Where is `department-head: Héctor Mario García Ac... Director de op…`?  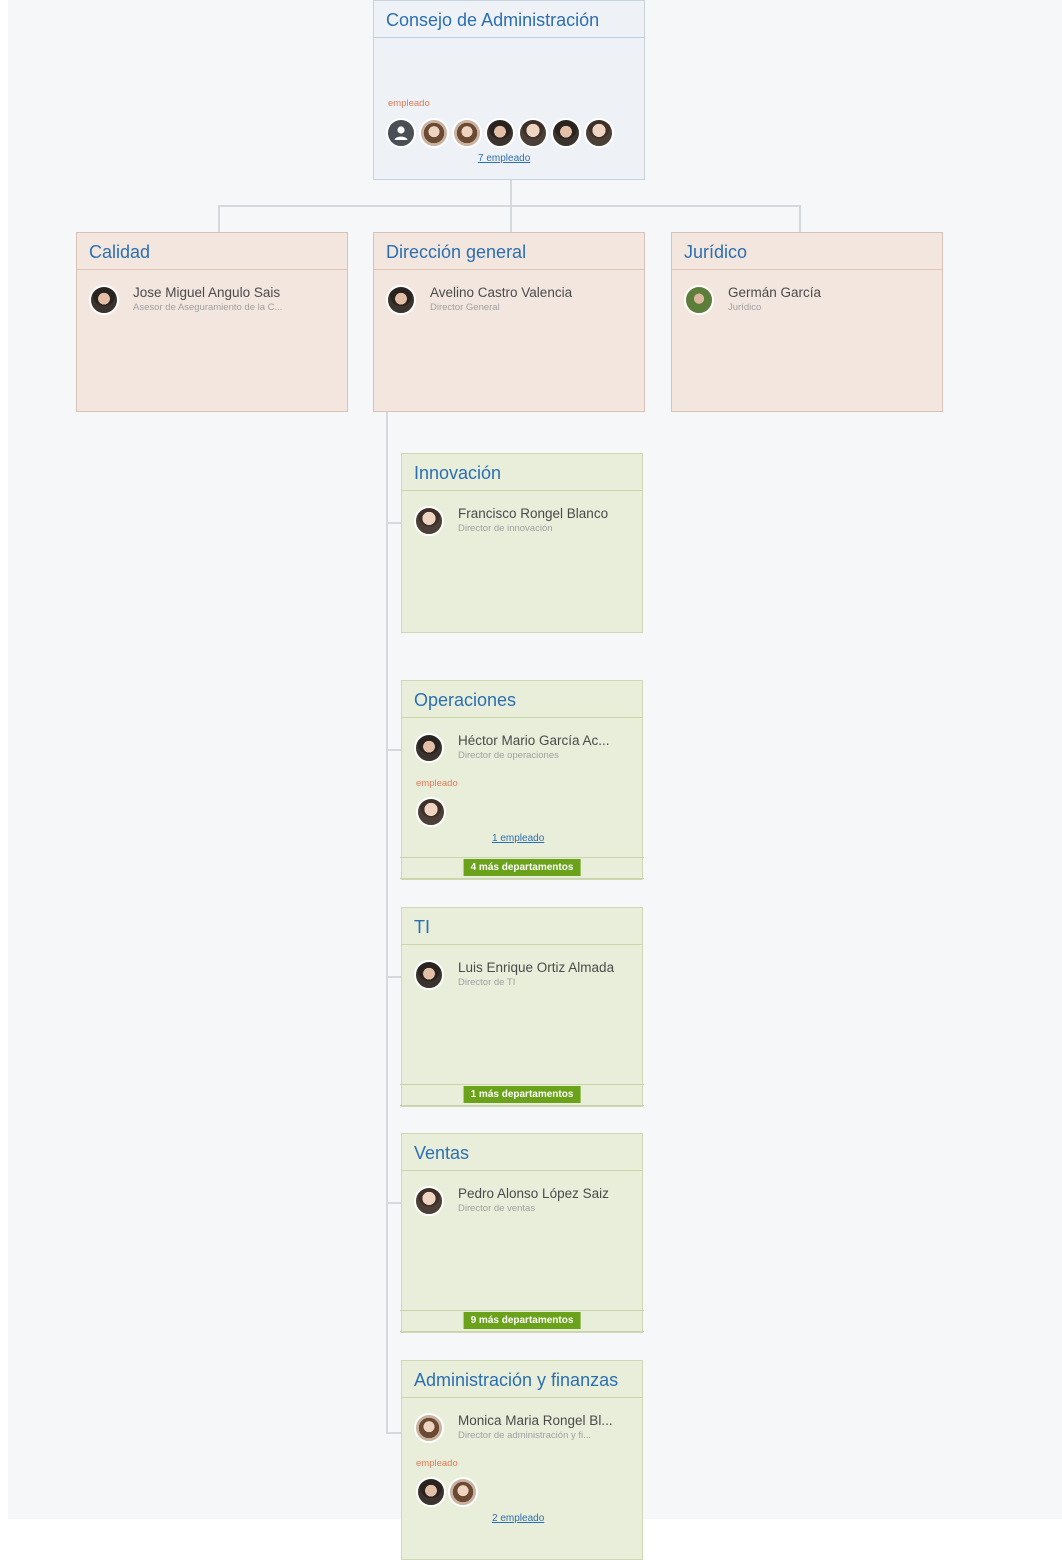 department-head: Héctor Mario García Ac... Director de op… is located at coordinates (524, 750).